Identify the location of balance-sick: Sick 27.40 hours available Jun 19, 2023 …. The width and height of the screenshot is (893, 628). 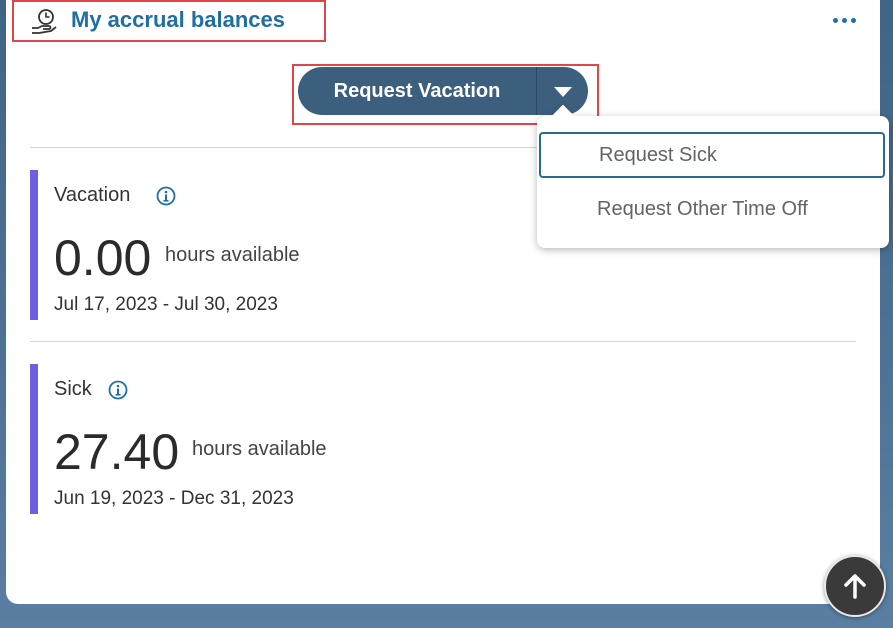
(280, 439).